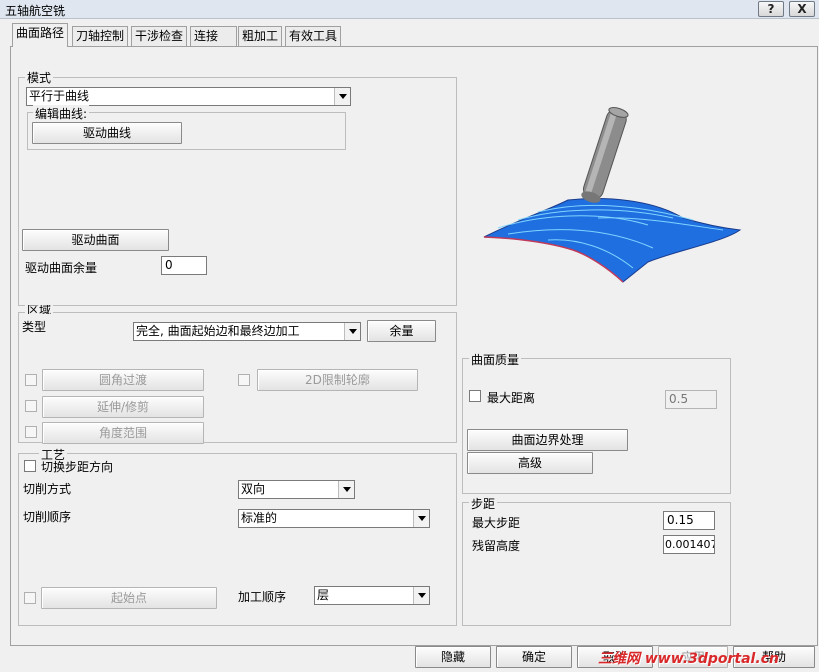 This screenshot has height=672, width=819. What do you see at coordinates (34, 327) in the screenshot?
I see `region-type-label: 类型` at bounding box center [34, 327].